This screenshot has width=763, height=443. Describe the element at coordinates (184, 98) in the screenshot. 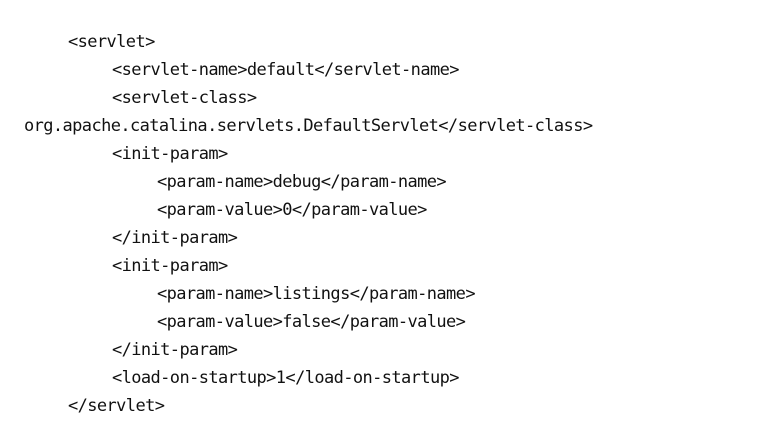

I see `code-line: <servlet-class>` at that location.